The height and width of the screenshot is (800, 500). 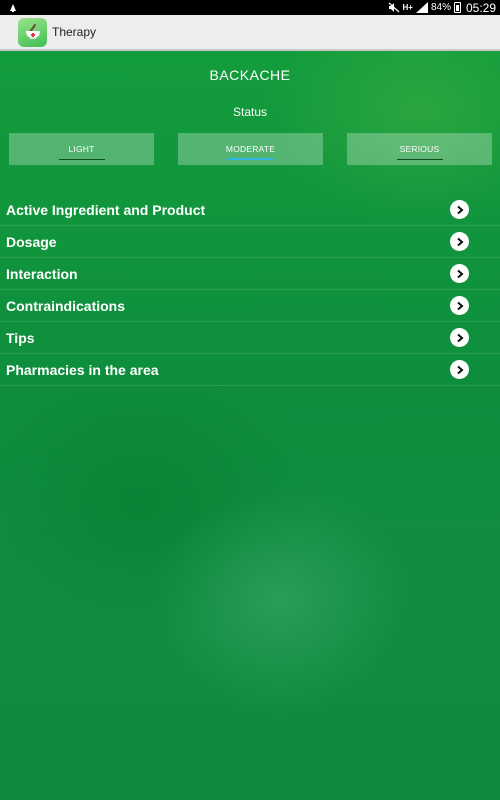 I want to click on severity-moderate-label: MODERATE, so click(x=250, y=149).